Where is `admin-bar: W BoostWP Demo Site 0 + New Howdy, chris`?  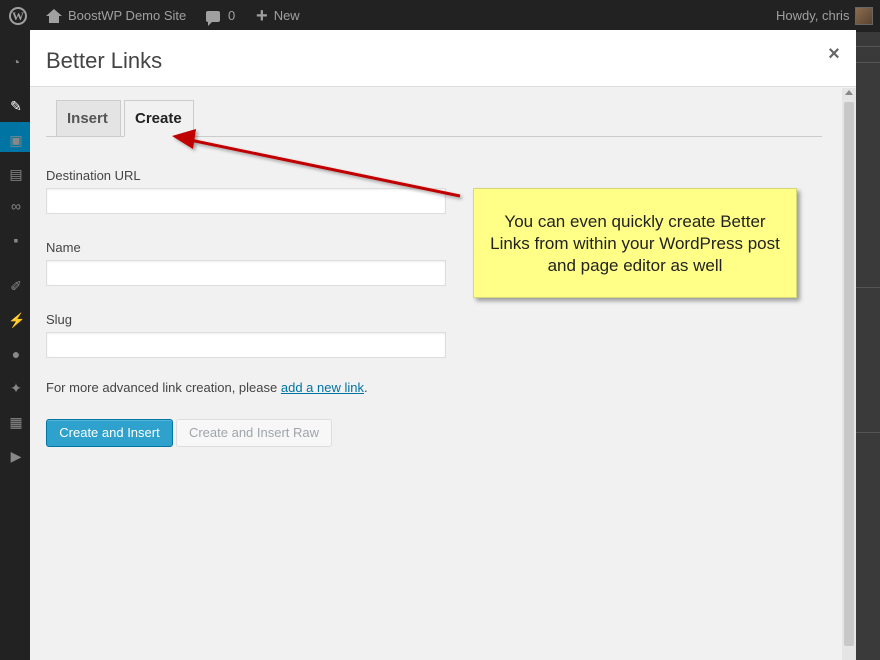 admin-bar: W BoostWP Demo Site 0 + New Howdy, chris is located at coordinates (440, 16).